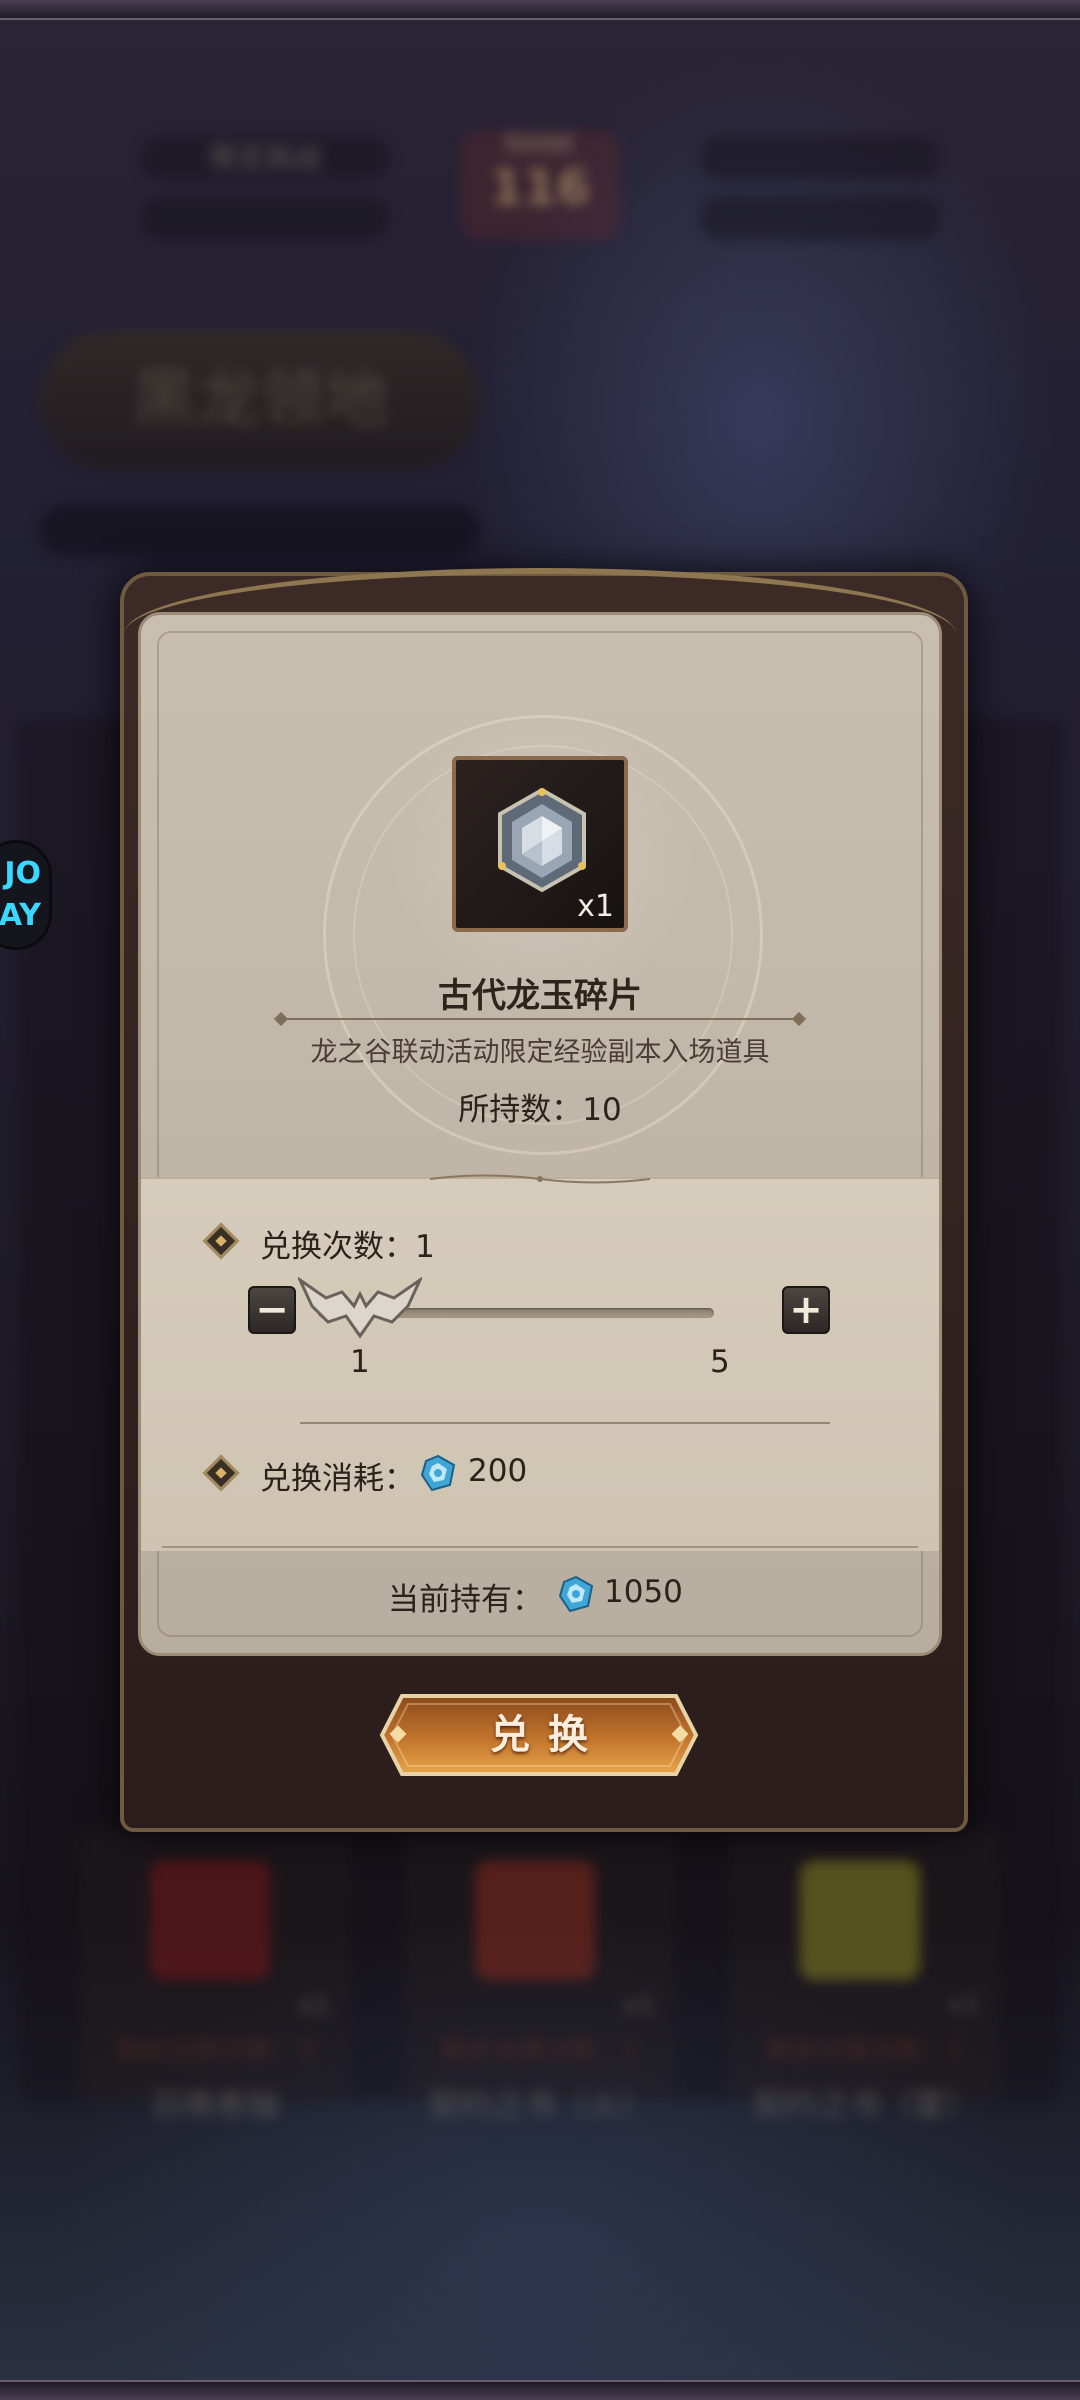 The image size is (1080, 2400). Describe the element at coordinates (337, 1479) in the screenshot. I see `cost-label: 兑换消耗：` at that location.